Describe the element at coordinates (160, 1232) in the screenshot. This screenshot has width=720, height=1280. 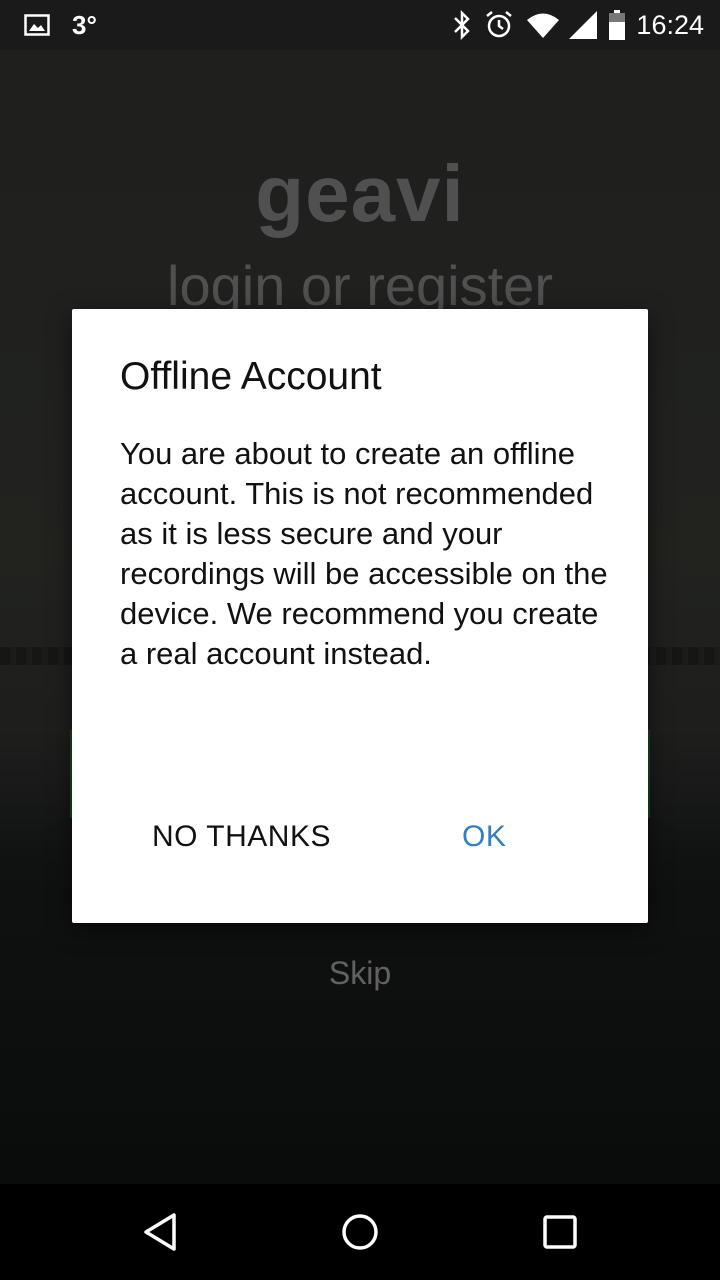
I see `back-icon` at that location.